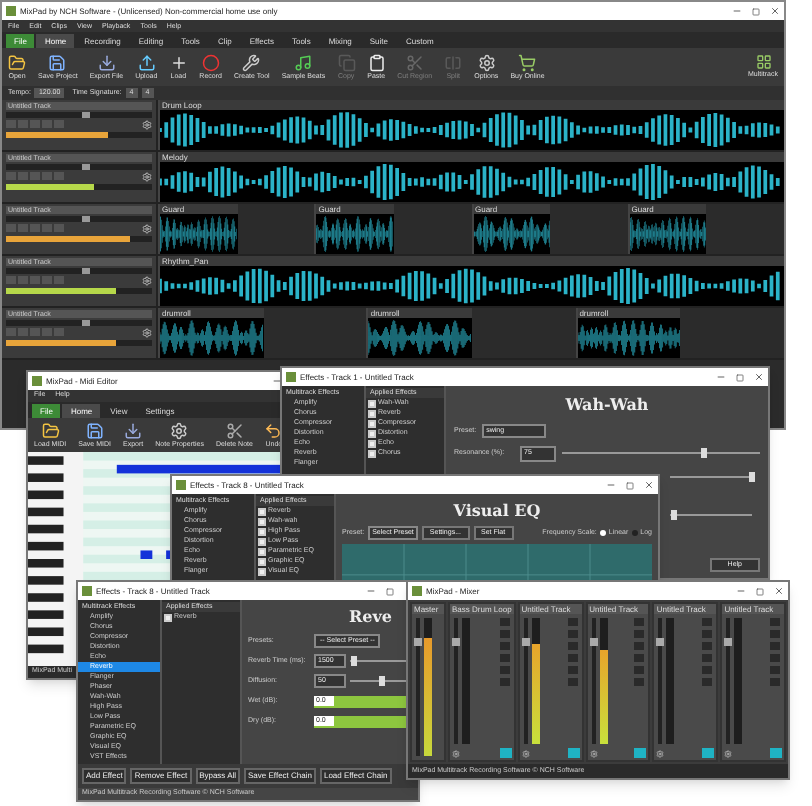 Image resolution: width=812 pixels, height=806 pixels. Describe the element at coordinates (273, 430) in the screenshot. I see `undo-icon` at that location.